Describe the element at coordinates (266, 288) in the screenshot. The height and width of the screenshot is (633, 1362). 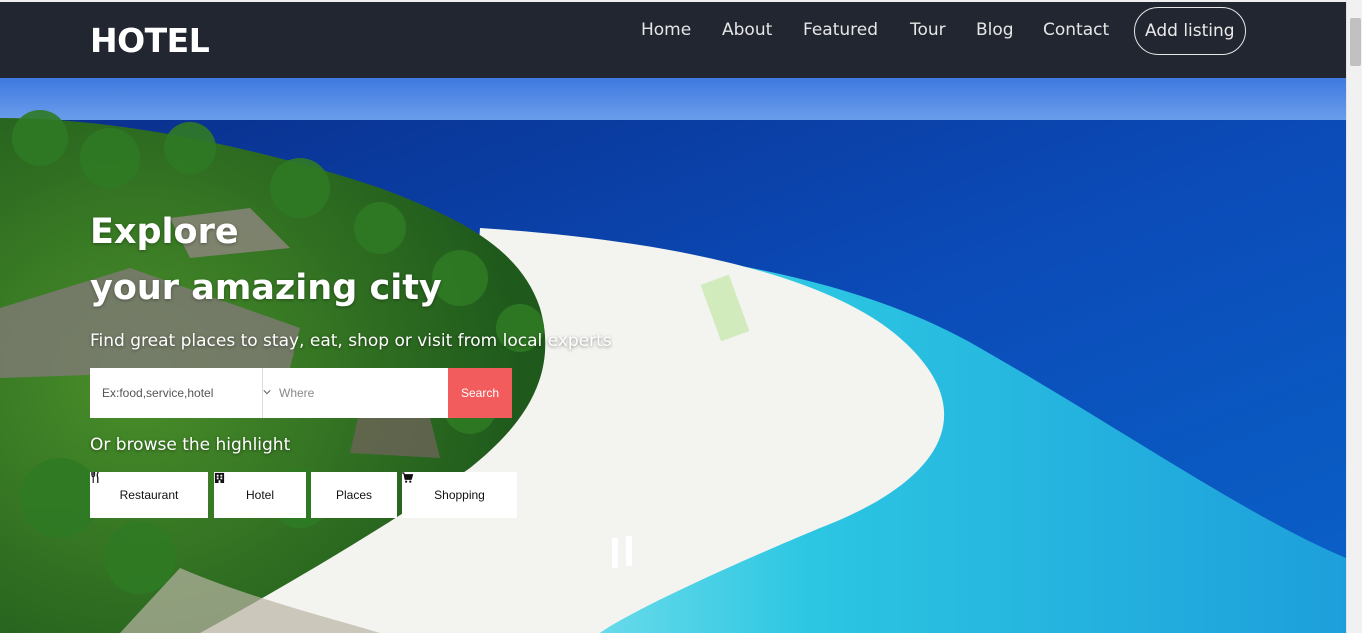
I see `hero-title-line2: your amazing city` at that location.